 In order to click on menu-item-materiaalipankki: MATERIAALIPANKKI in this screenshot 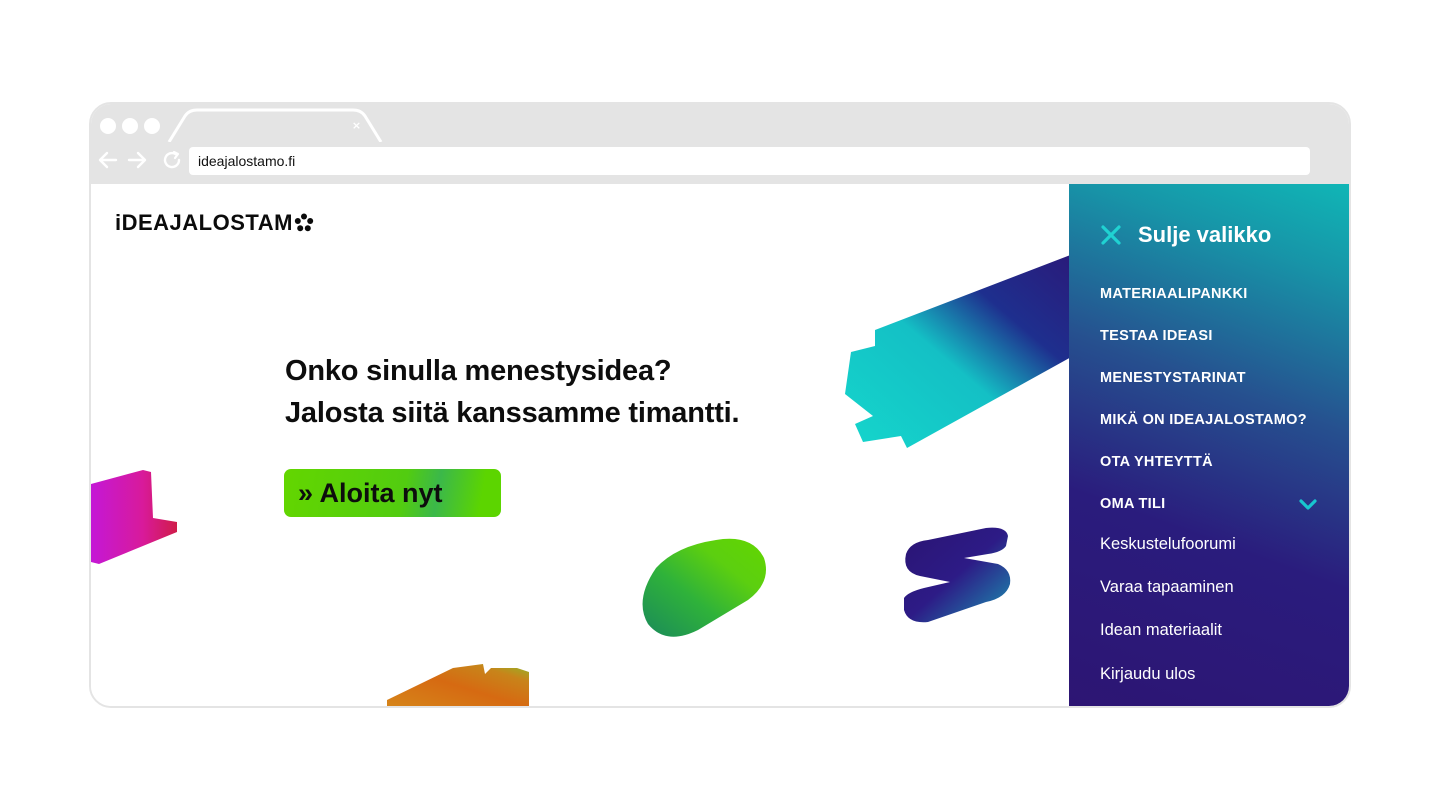, I will do `click(1174, 294)`.